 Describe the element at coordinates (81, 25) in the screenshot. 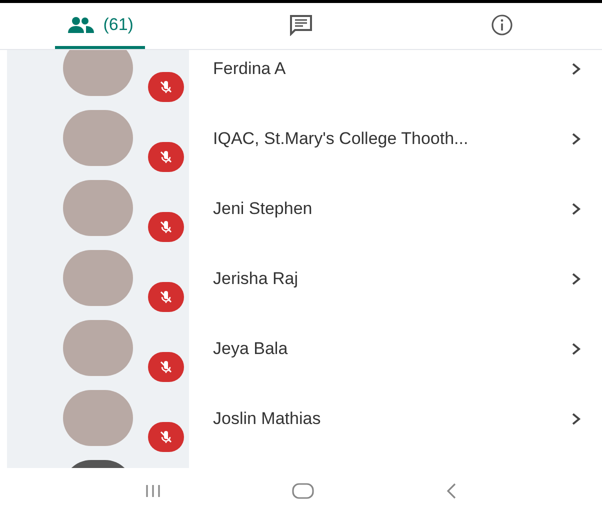

I see `people-icon` at that location.